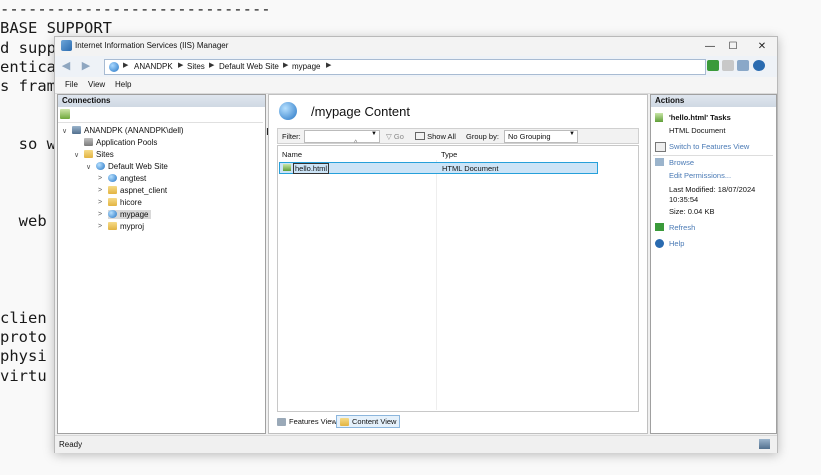 The image size is (821, 475). I want to click on browse-link: Browse, so click(681, 162).